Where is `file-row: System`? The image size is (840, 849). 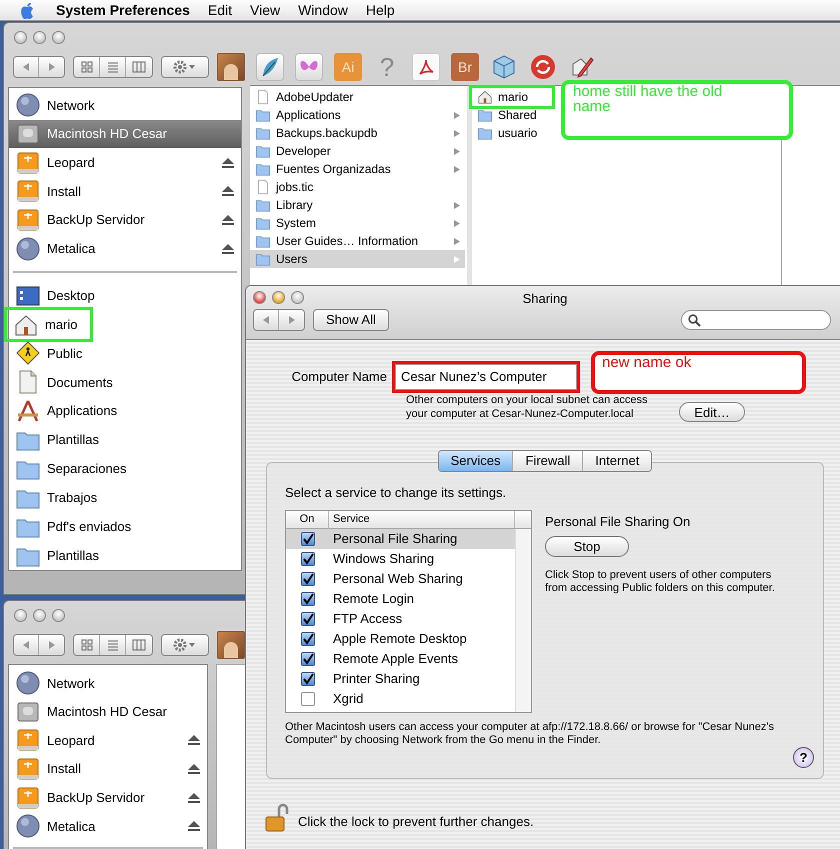
file-row: System is located at coordinates (357, 223).